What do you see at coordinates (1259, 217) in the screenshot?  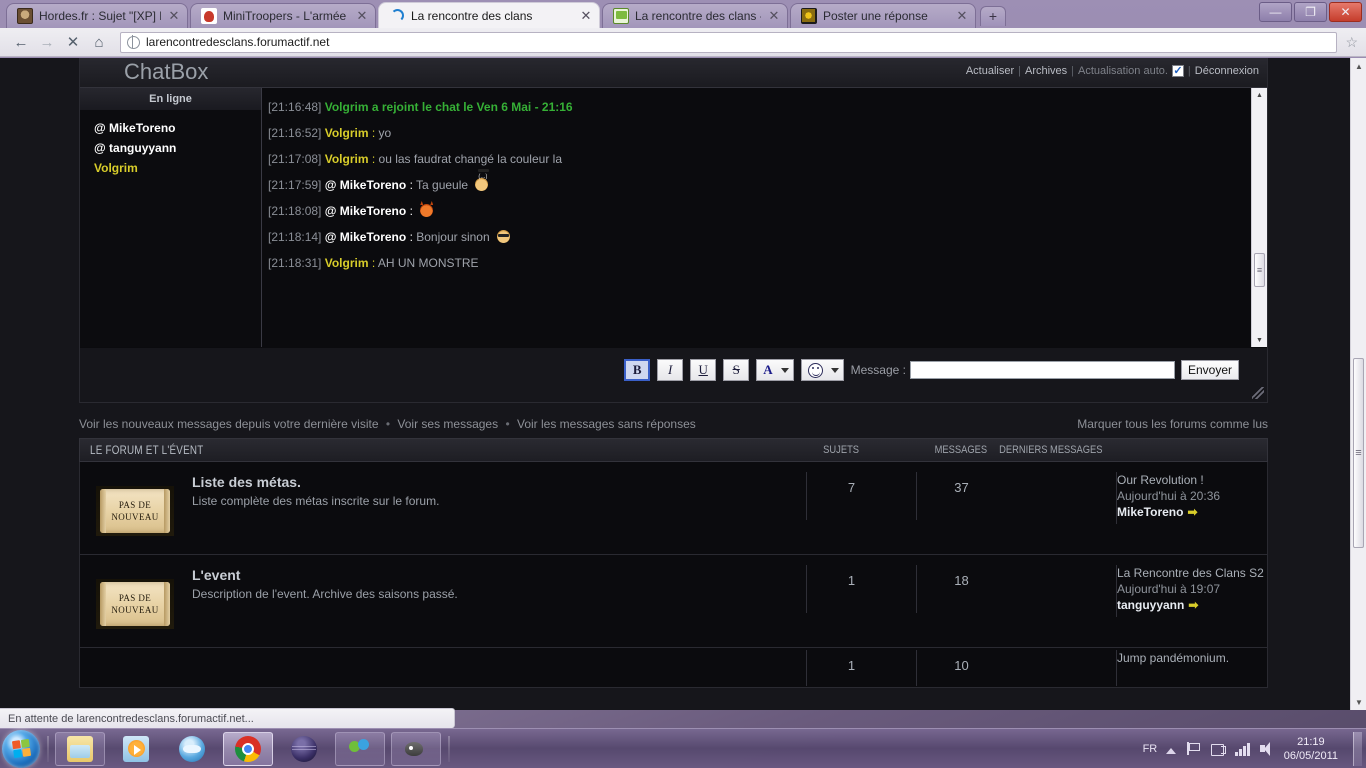 I see `chatbox-scrollbar: ▲ ▼` at bounding box center [1259, 217].